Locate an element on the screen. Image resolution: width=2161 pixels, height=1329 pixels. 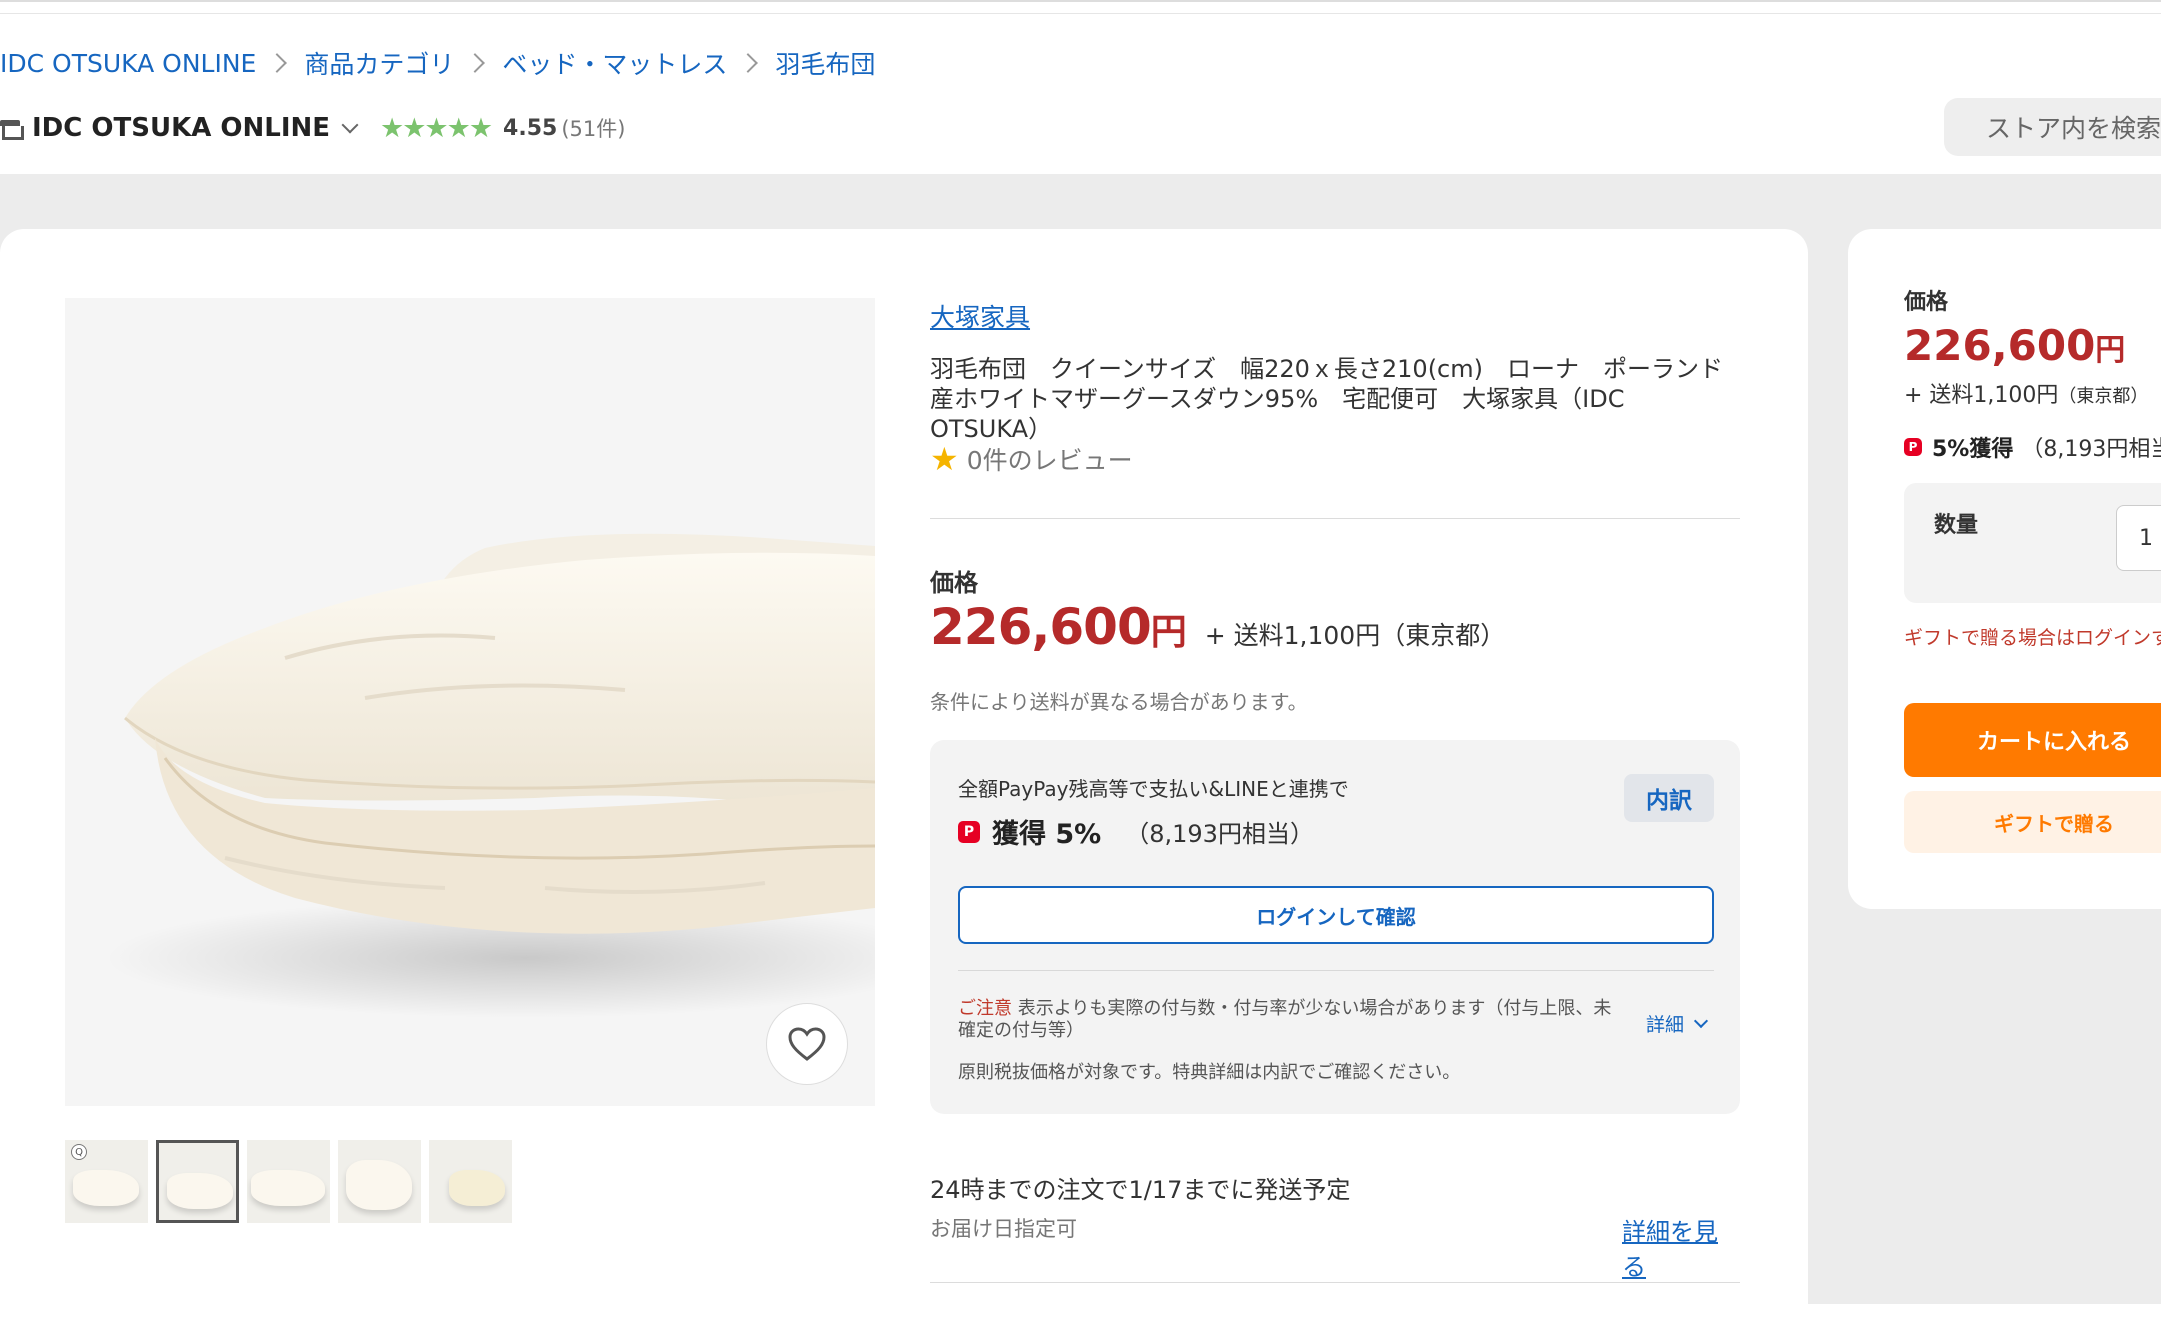
breadcrumb-down-comforter: 羽毛布団 is located at coordinates (825, 63).